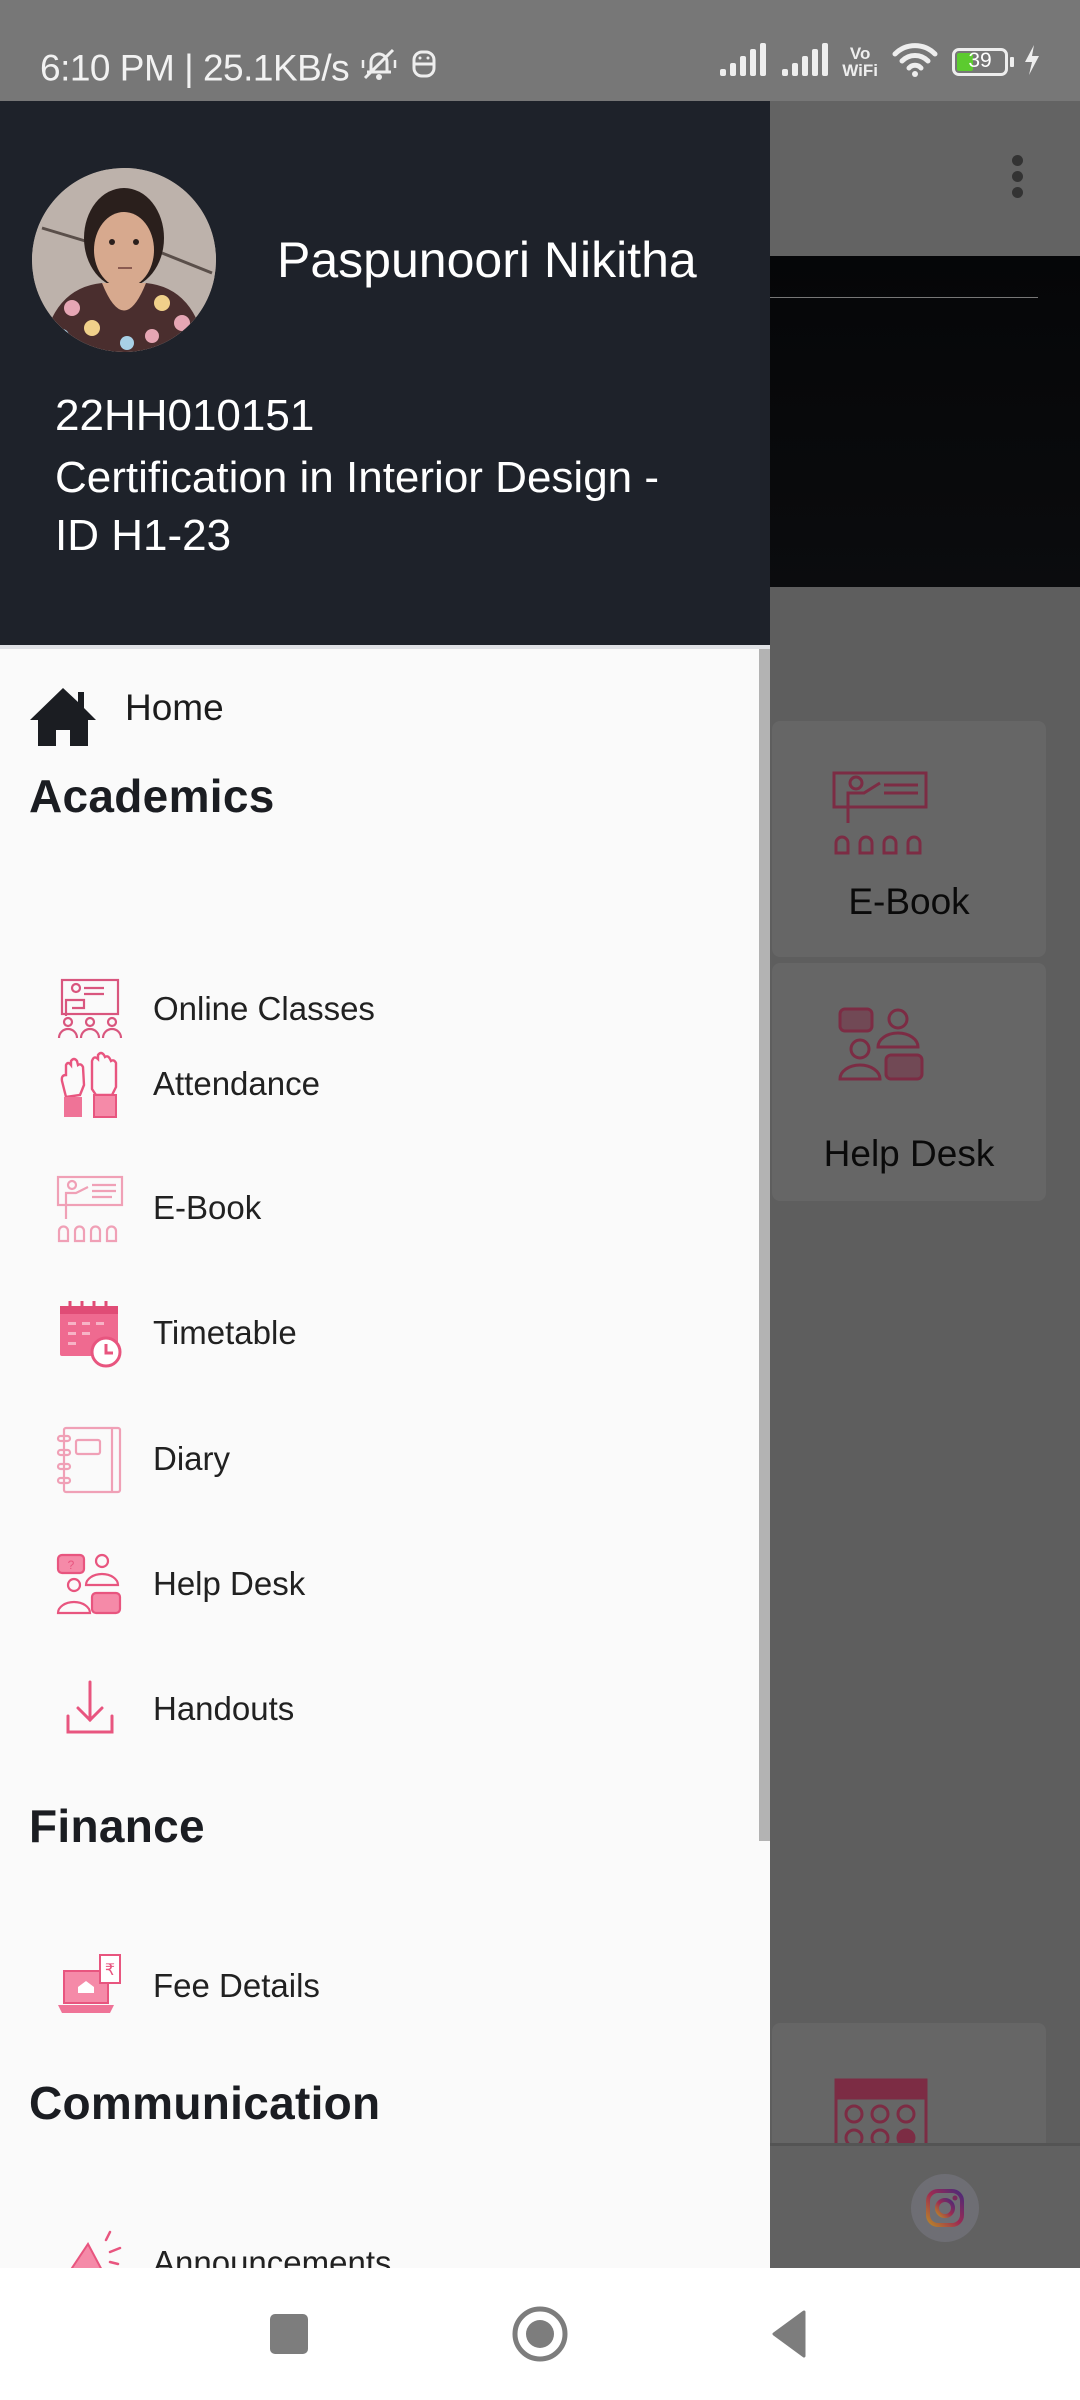  I want to click on status-left: 6:10 PM | 25.1KB/s, so click(239, 68).